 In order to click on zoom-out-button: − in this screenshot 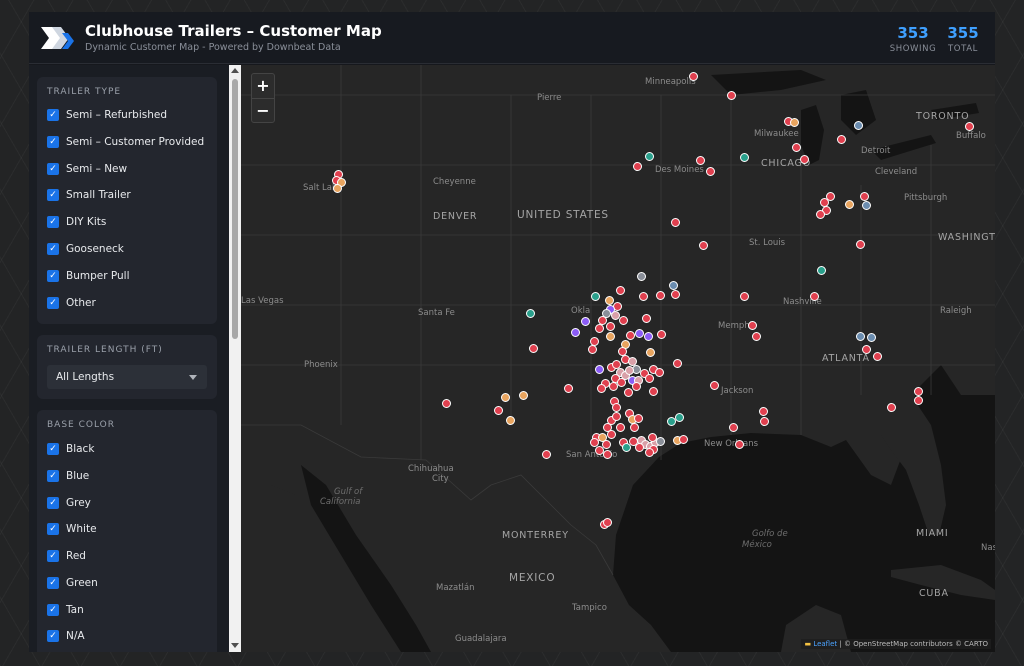, I will do `click(263, 111)`.